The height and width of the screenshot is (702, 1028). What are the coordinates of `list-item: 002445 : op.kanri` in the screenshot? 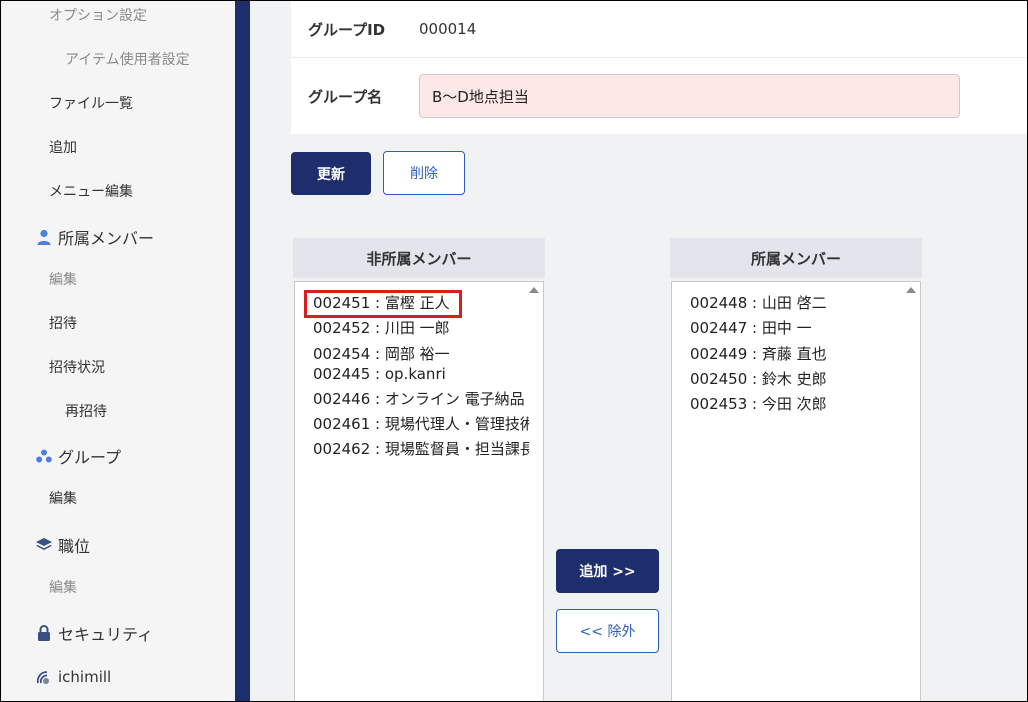 It's located at (421, 374).